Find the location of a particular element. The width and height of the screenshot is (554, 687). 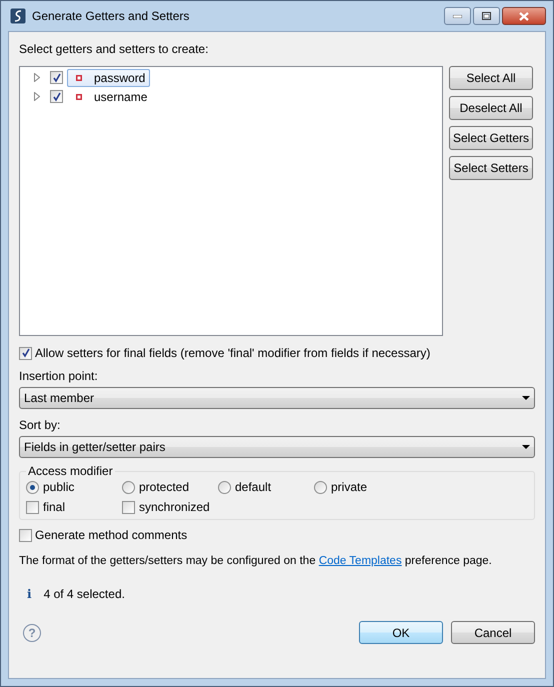

sort-by-dropdown: Fields in getter/setter pairs is located at coordinates (277, 447).